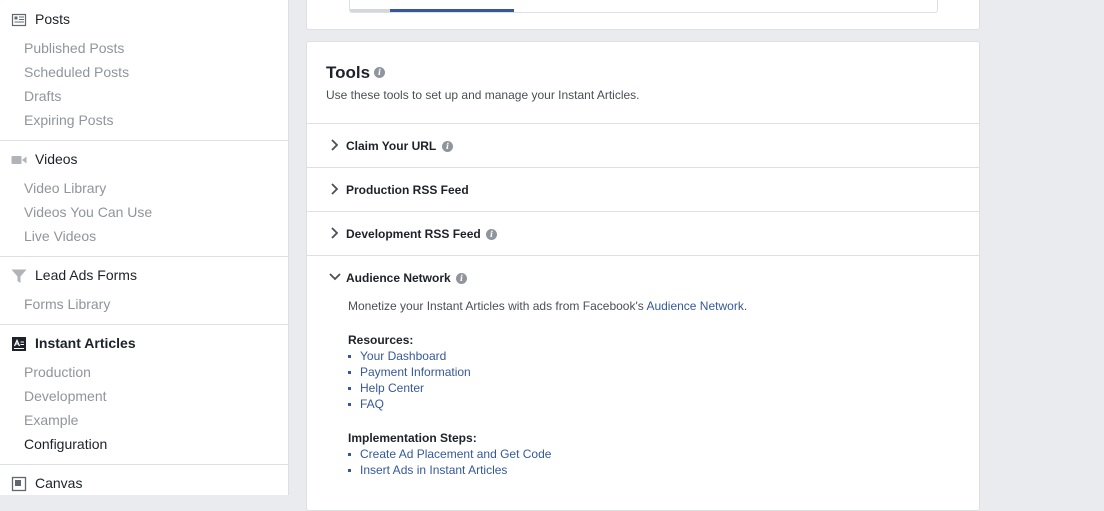 This screenshot has width=1104, height=511. What do you see at coordinates (60, 236) in the screenshot?
I see `sidebar-item-live-videos: Live Videos` at bounding box center [60, 236].